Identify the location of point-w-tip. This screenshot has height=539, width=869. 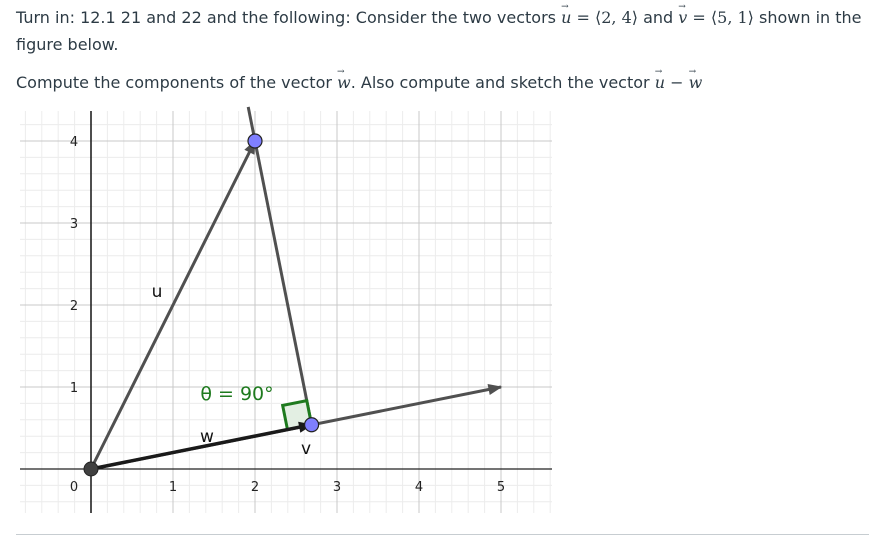
(311, 425).